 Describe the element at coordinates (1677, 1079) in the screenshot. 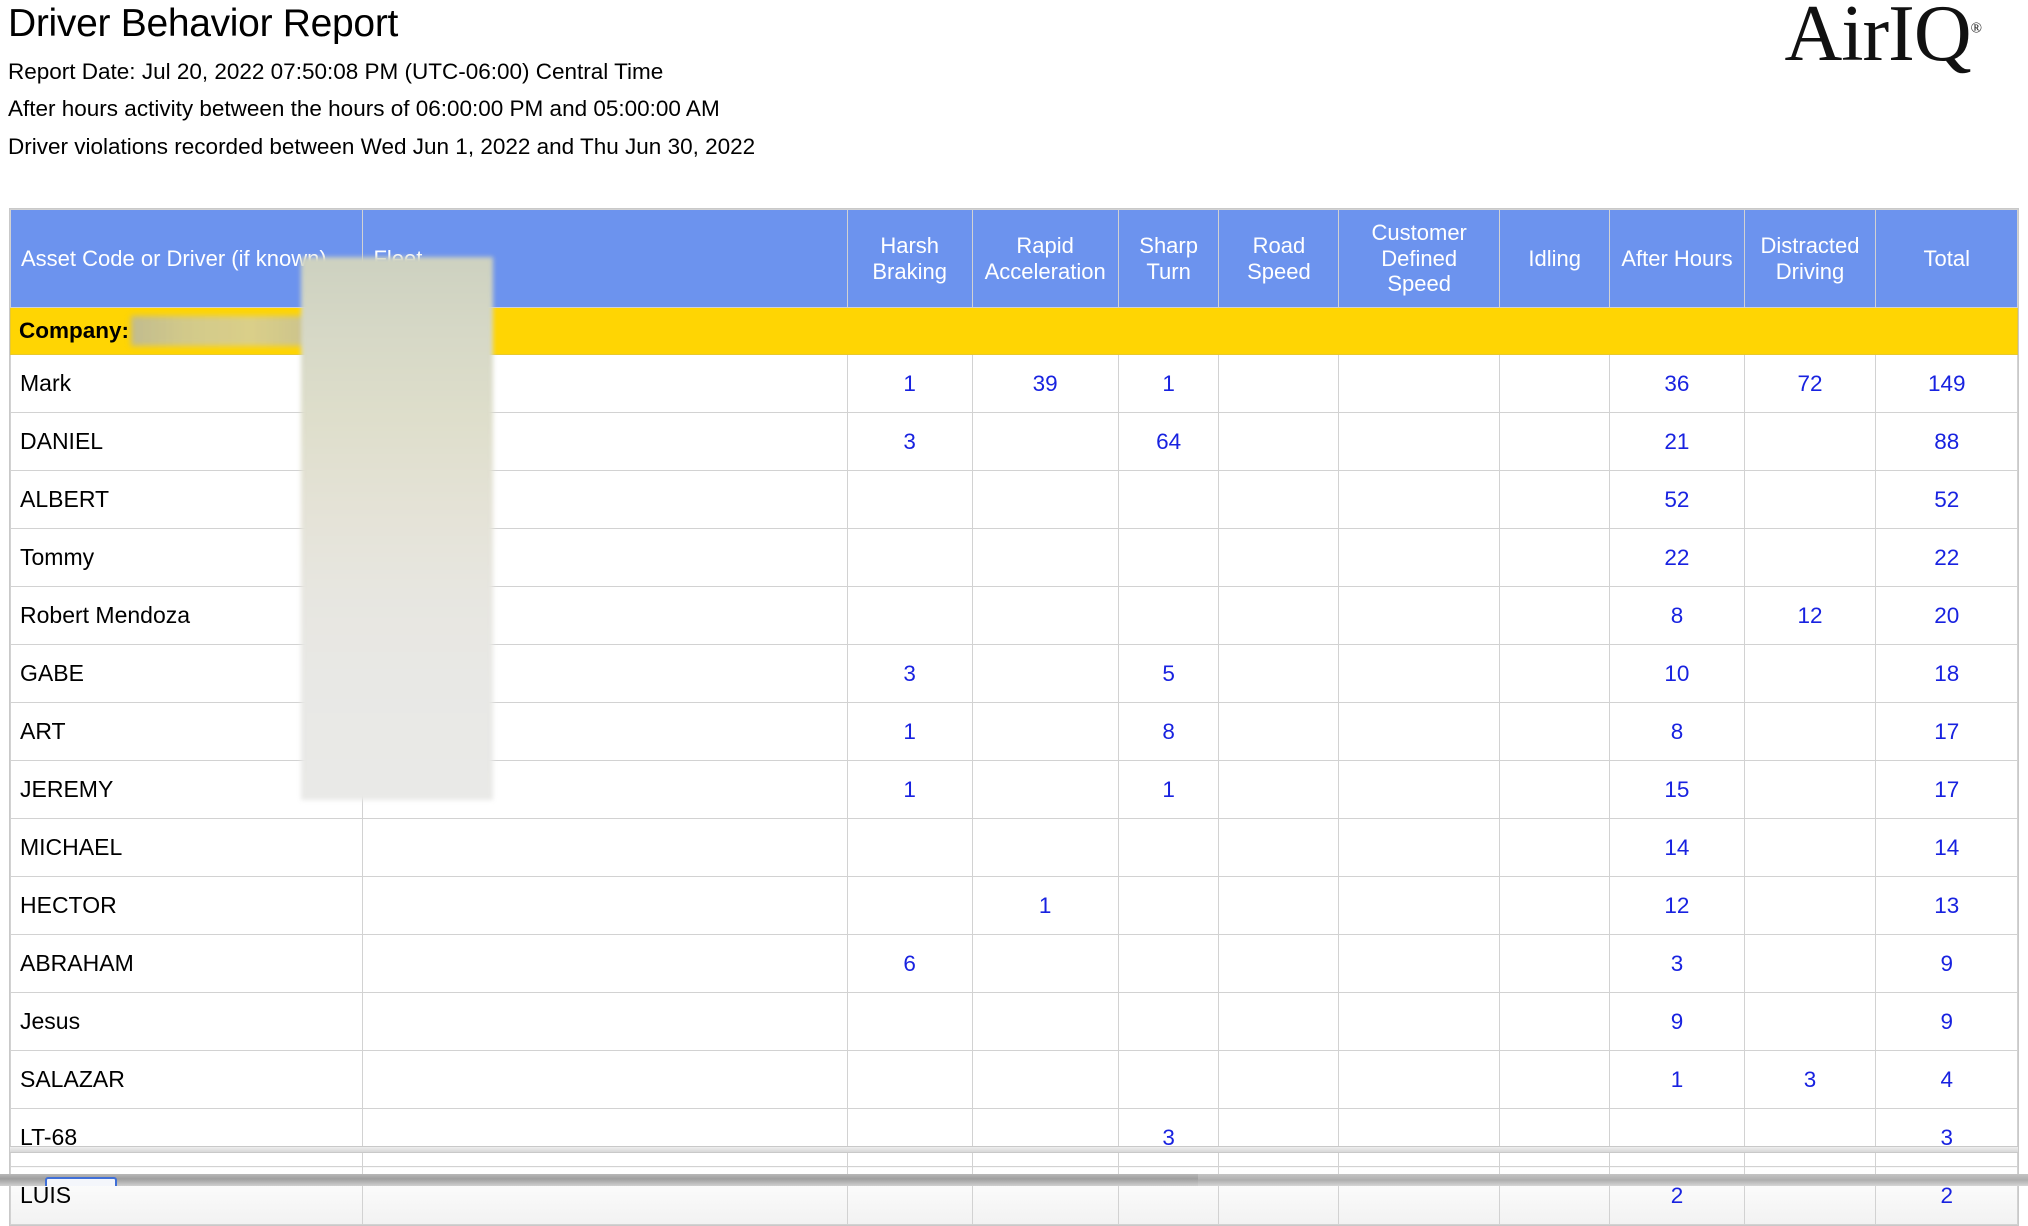

I see `cell-after-hours: 1` at that location.